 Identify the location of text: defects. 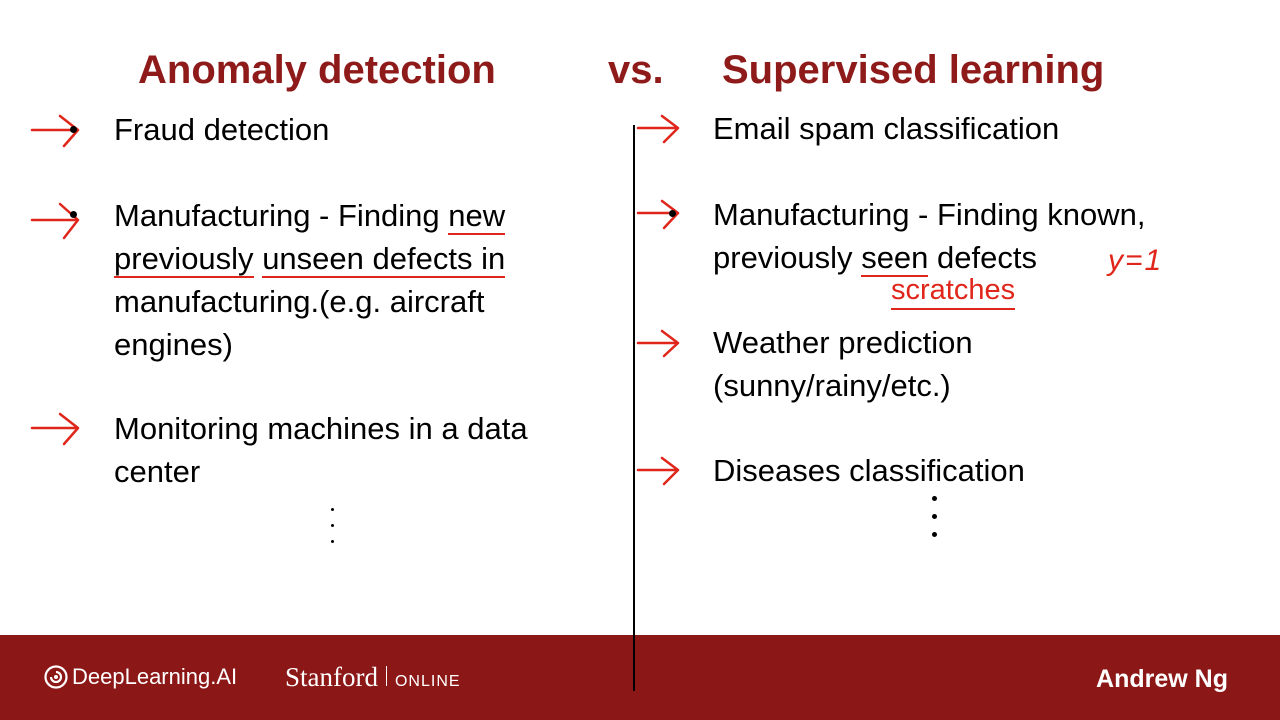
(982, 257).